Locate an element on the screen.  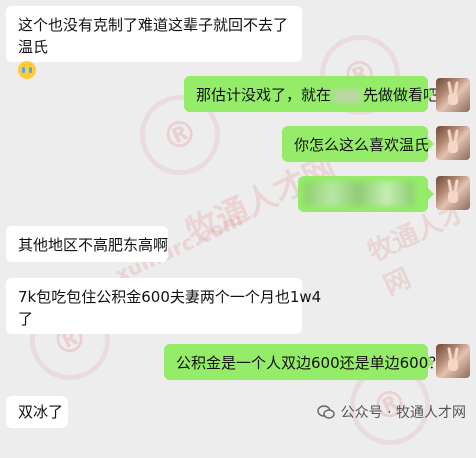
incoming-message: 这个也没有克制了难道这辈子就回不去了温氏 is located at coordinates (154, 42).